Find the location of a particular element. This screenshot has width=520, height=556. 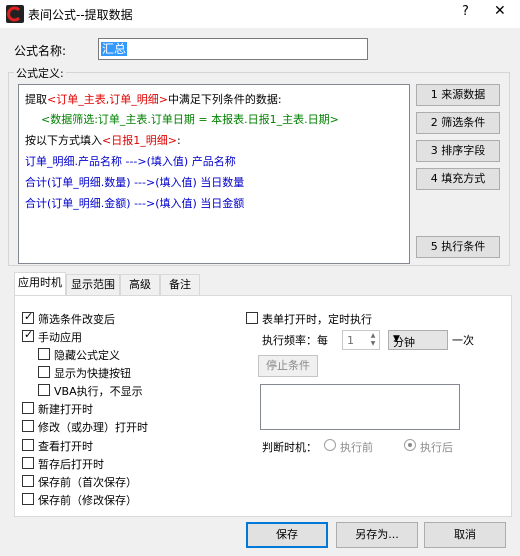

target-suffix: : is located at coordinates (178, 140).